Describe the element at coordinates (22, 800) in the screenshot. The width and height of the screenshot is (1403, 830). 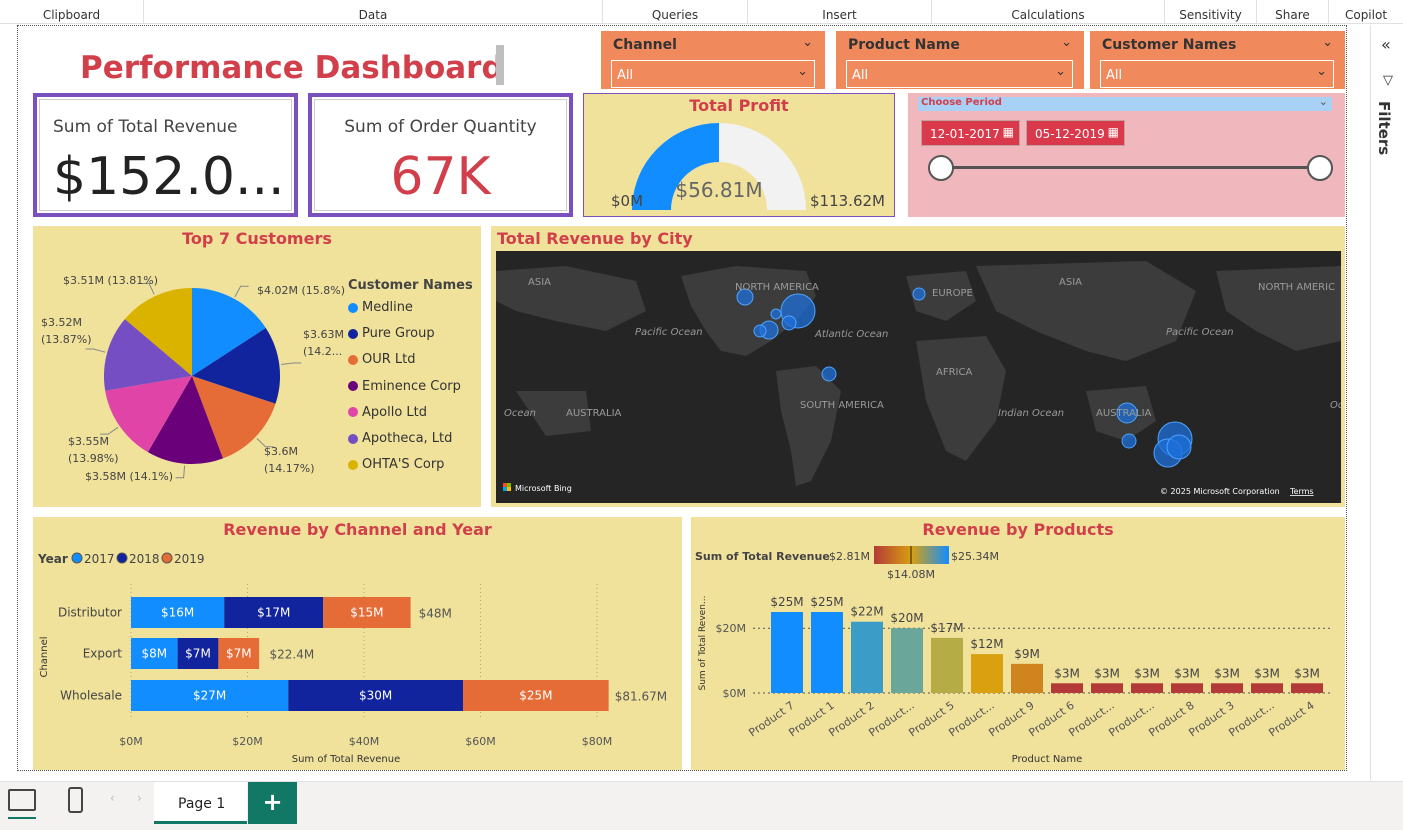
I see `desktop-view-icon` at that location.